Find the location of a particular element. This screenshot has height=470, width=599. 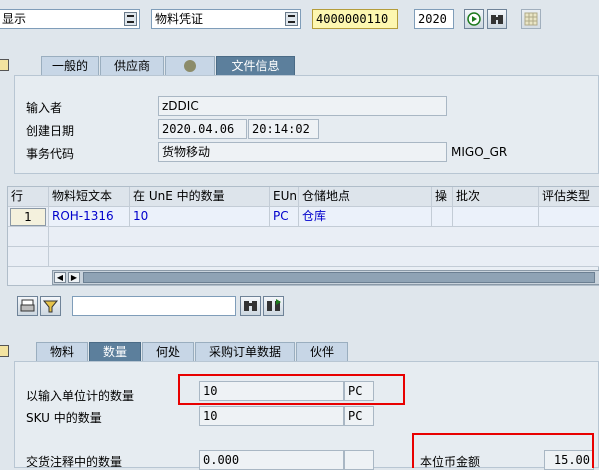

tab-general: 一般的 is located at coordinates (70, 65).